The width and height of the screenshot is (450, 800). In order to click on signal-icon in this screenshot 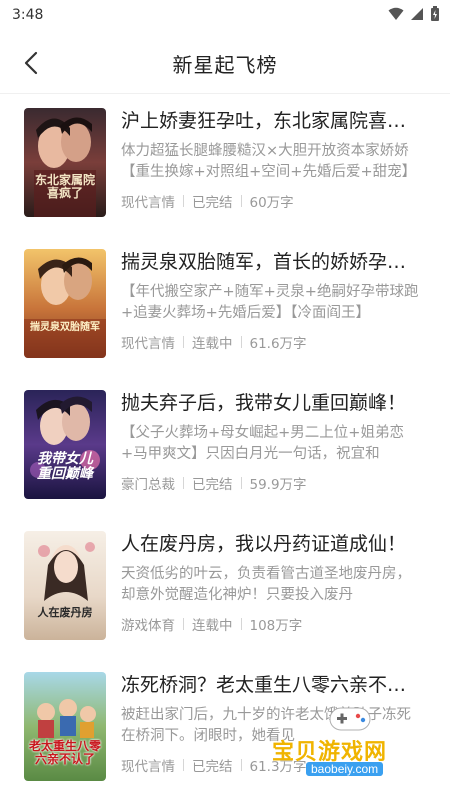, I will do `click(417, 14)`.